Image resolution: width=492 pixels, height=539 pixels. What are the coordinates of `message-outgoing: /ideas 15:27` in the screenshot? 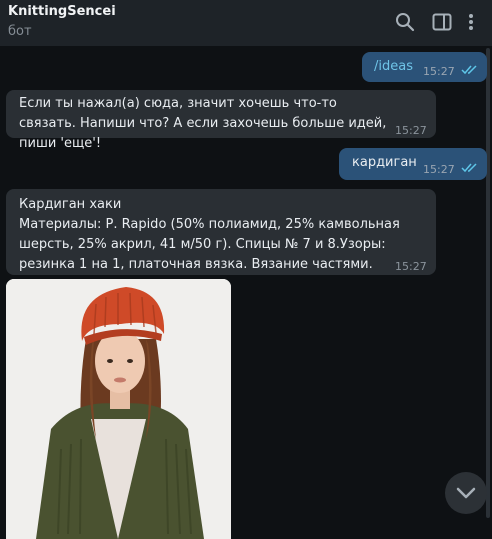 It's located at (424, 67).